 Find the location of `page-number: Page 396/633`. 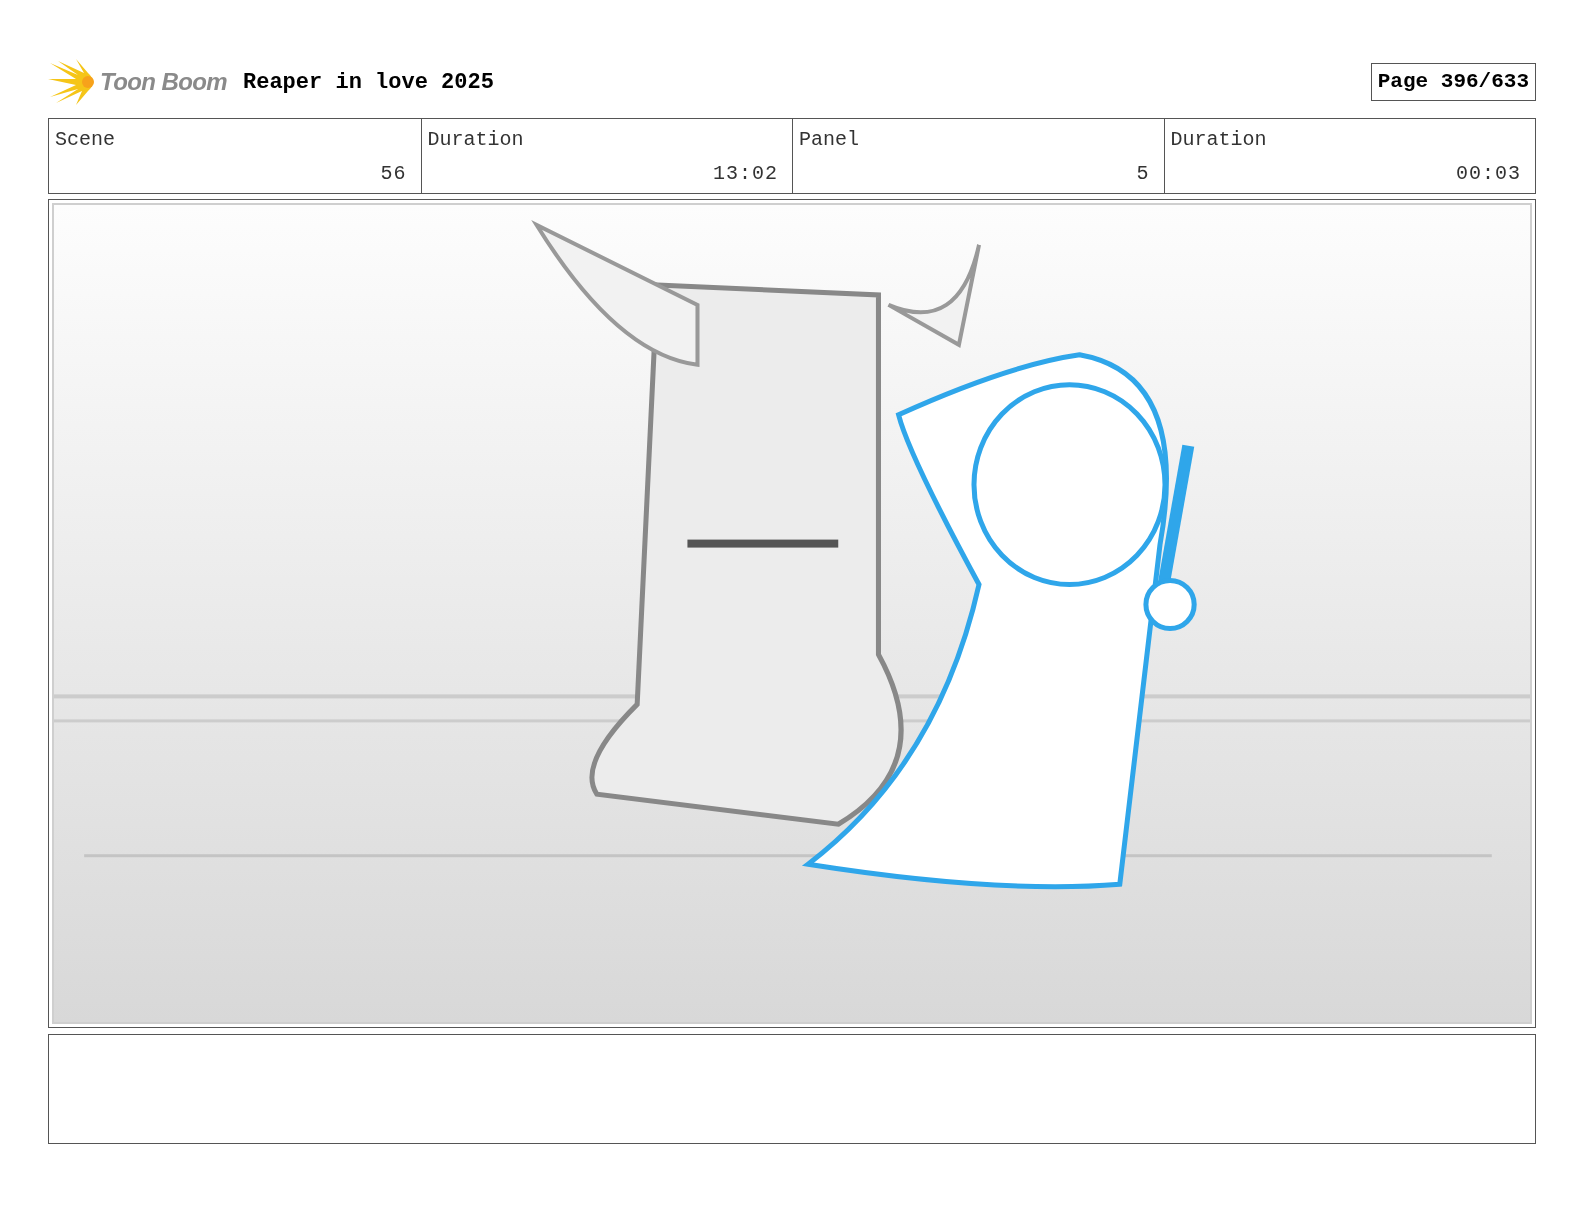

page-number: Page 396/633 is located at coordinates (1453, 82).